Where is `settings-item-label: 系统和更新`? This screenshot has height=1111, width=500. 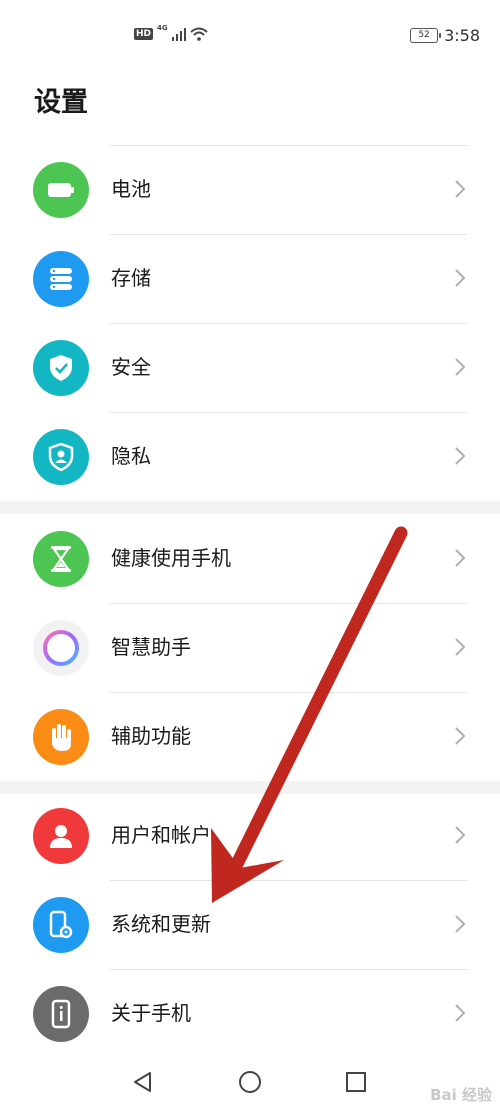
settings-item-label: 系统和更新 is located at coordinates (161, 924).